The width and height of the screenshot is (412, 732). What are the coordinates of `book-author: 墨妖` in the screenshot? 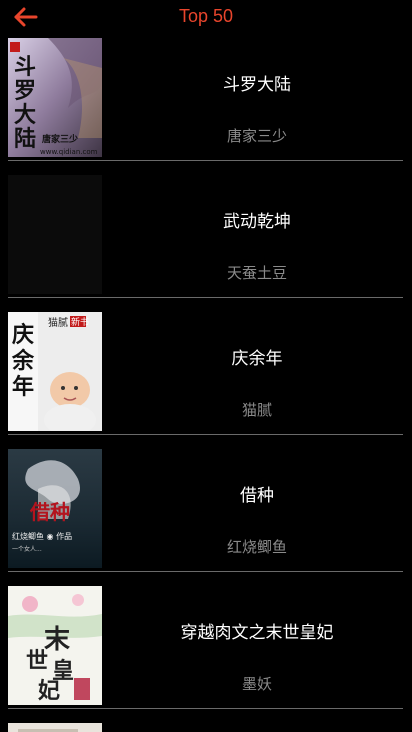 It's located at (256, 684).